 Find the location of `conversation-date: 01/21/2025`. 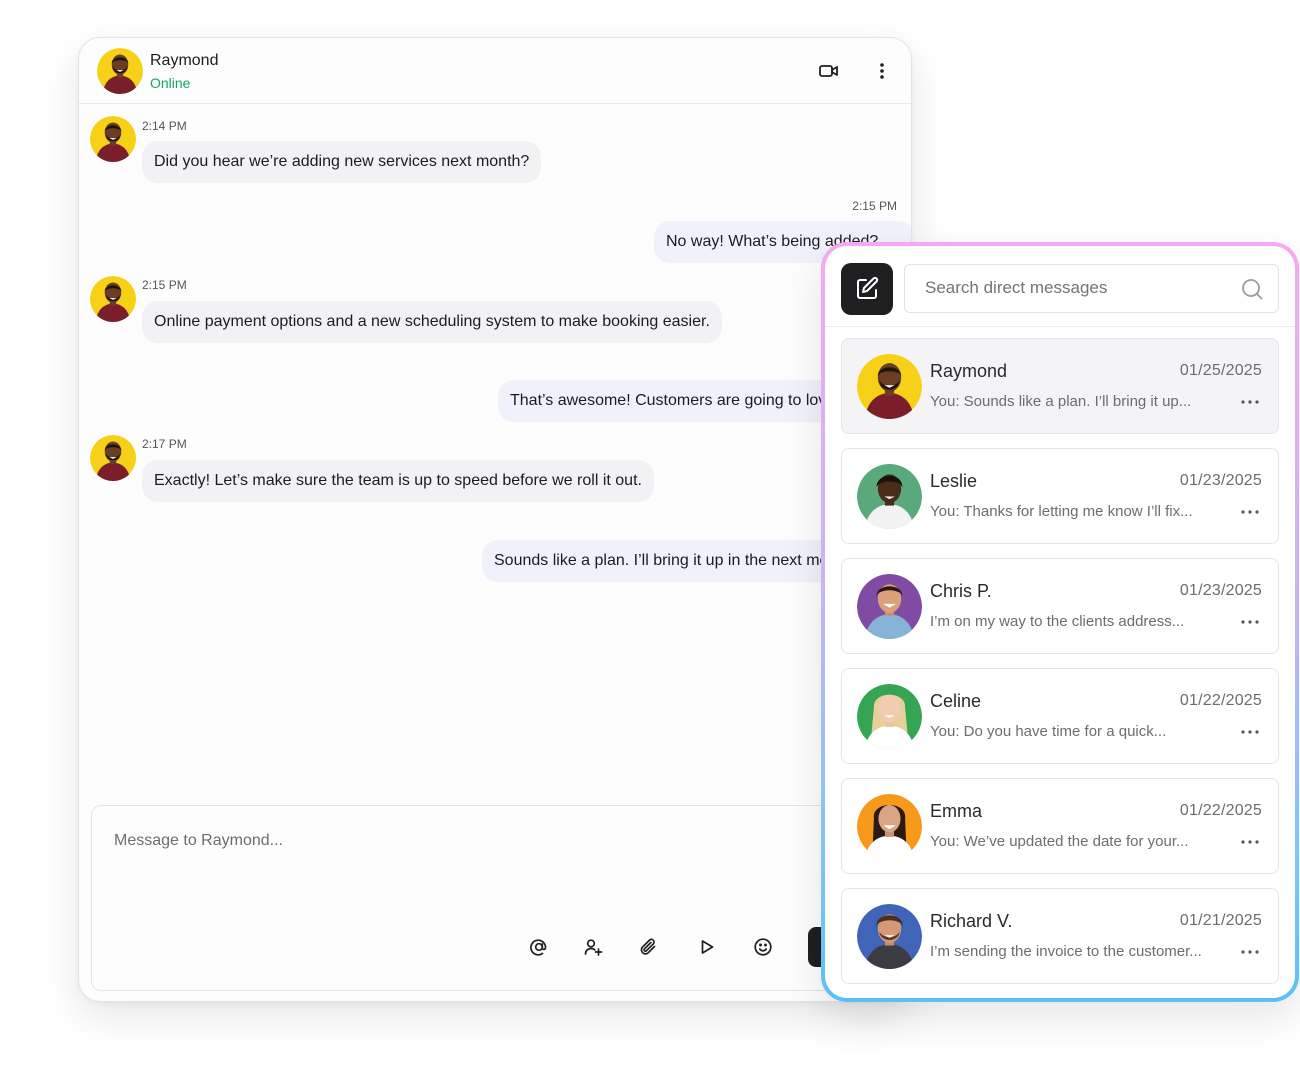

conversation-date: 01/21/2025 is located at coordinates (1220, 920).